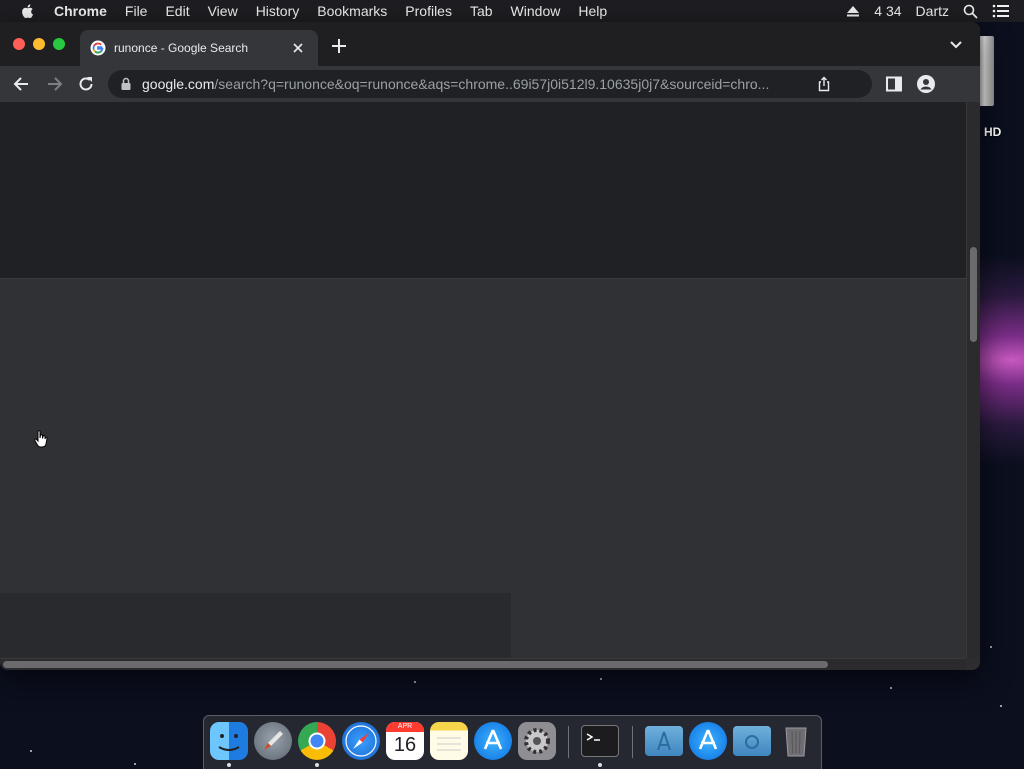 This screenshot has height=769, width=1024. I want to click on dock: APR 16, so click(512, 742).